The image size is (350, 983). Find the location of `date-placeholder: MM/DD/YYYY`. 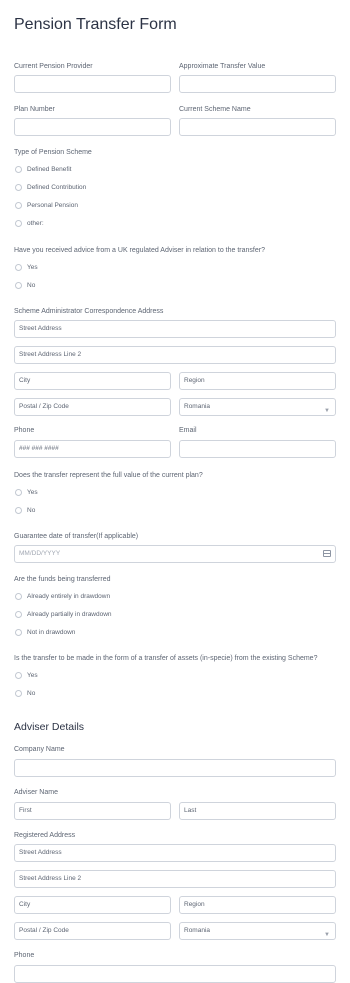

date-placeholder: MM/DD/YYYY is located at coordinates (40, 553).